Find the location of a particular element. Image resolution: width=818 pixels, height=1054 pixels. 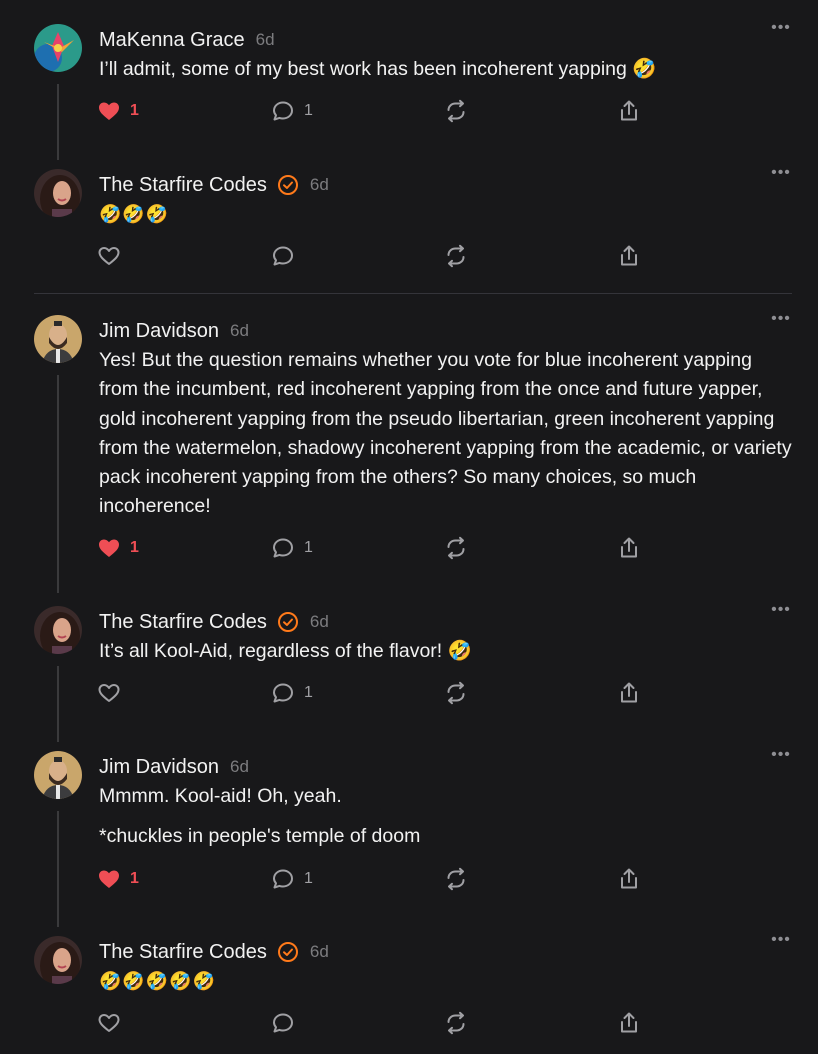

post-body: 🤣🤣🤣🤣🤣 is located at coordinates (446, 981).